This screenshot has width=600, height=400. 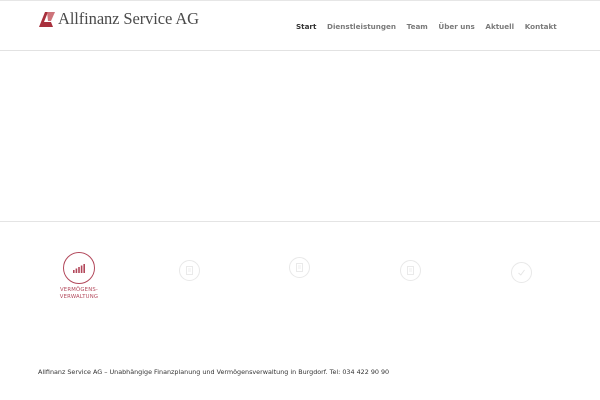 I want to click on service-tab-vermoegensverwaltung: VERMÖGENS- VERWALTUNG, so click(x=79, y=276).